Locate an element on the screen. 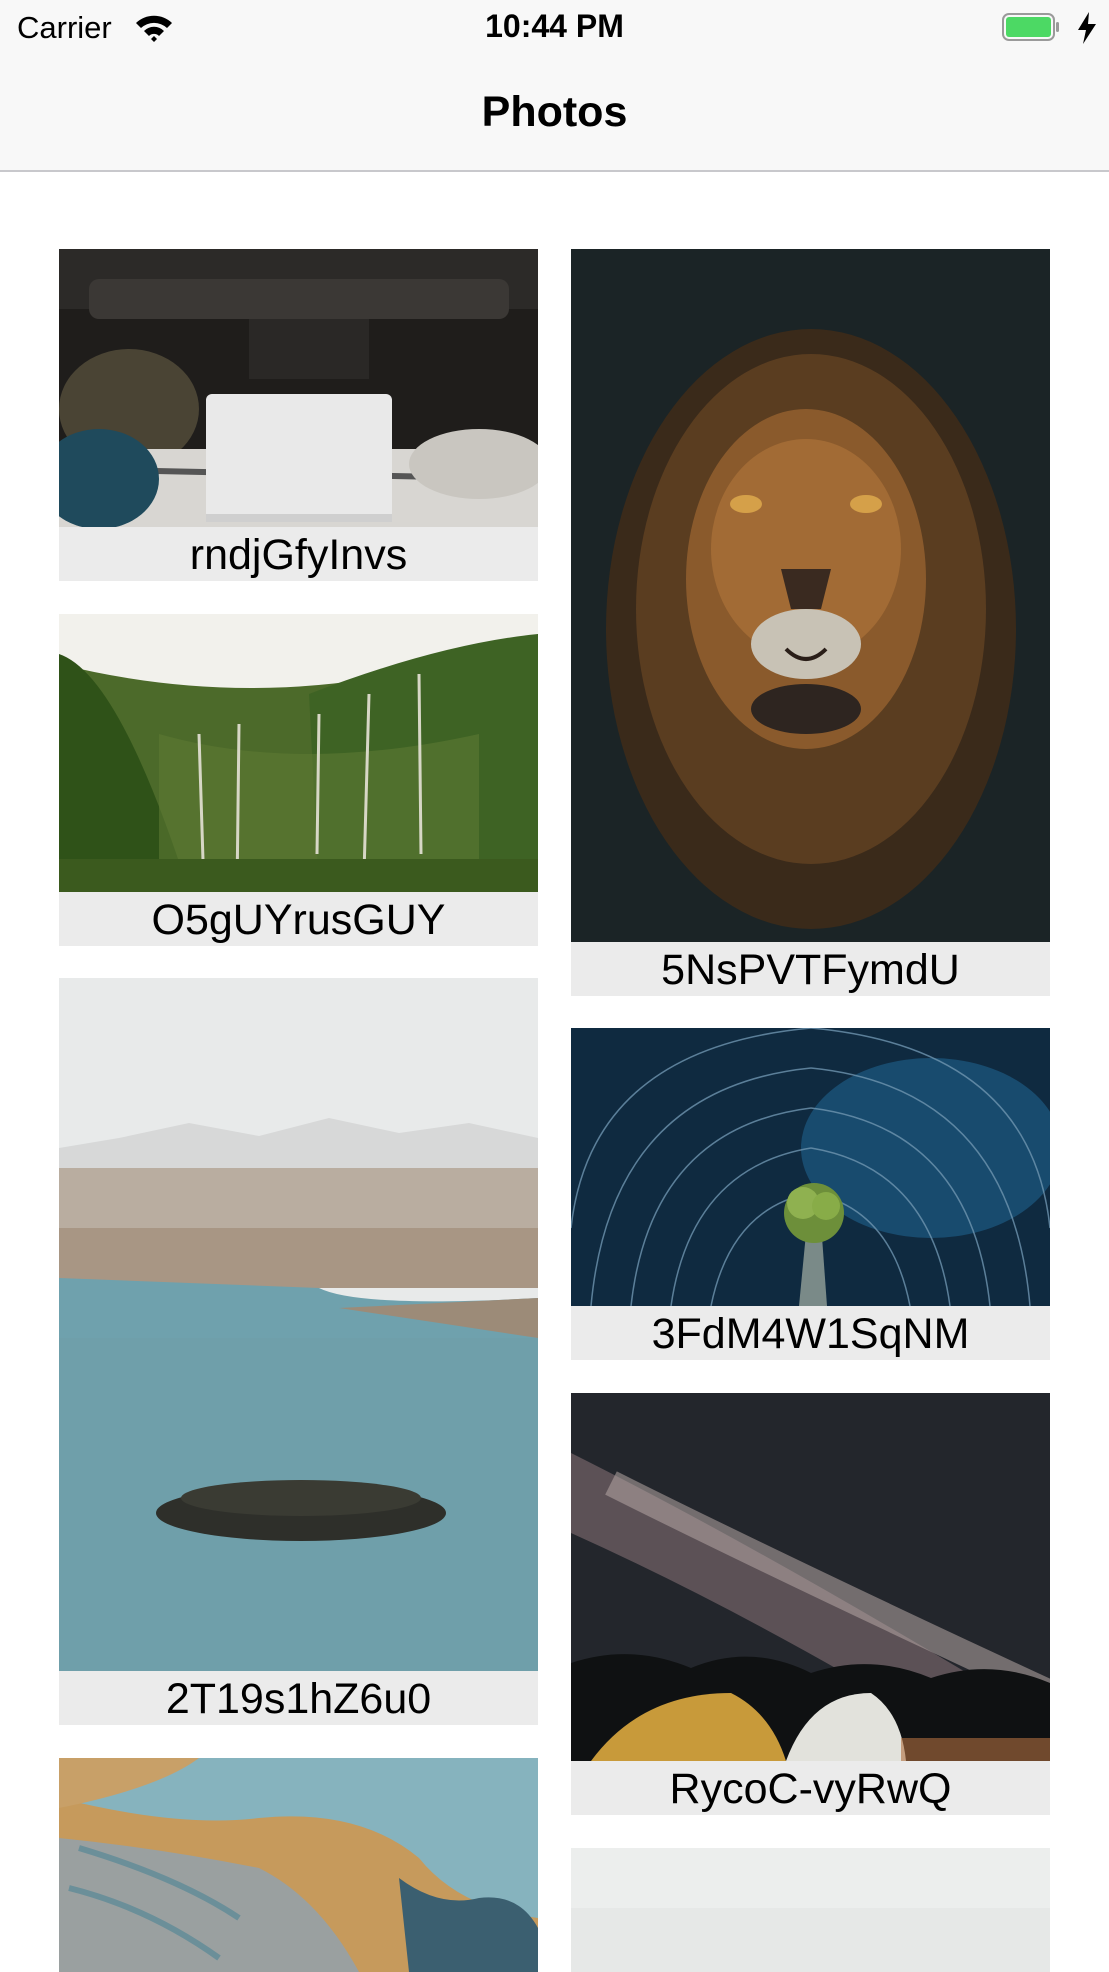  photo-caption: O5gUYrusGUY is located at coordinates (298, 919).